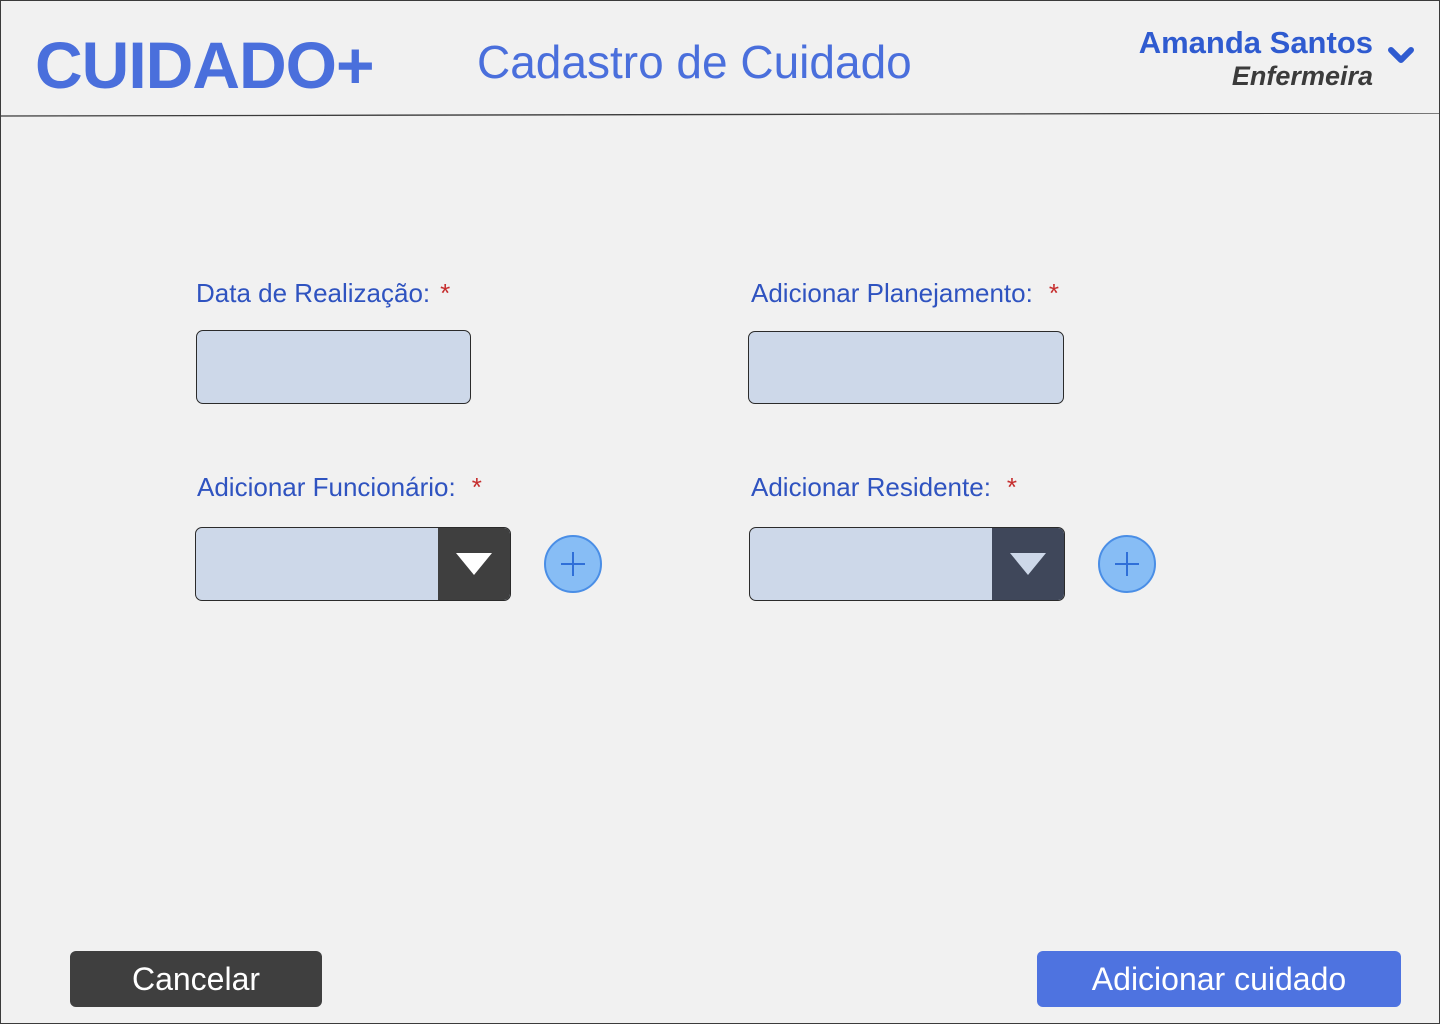  What do you see at coordinates (196, 979) in the screenshot?
I see `cancel-button: Cancelar` at bounding box center [196, 979].